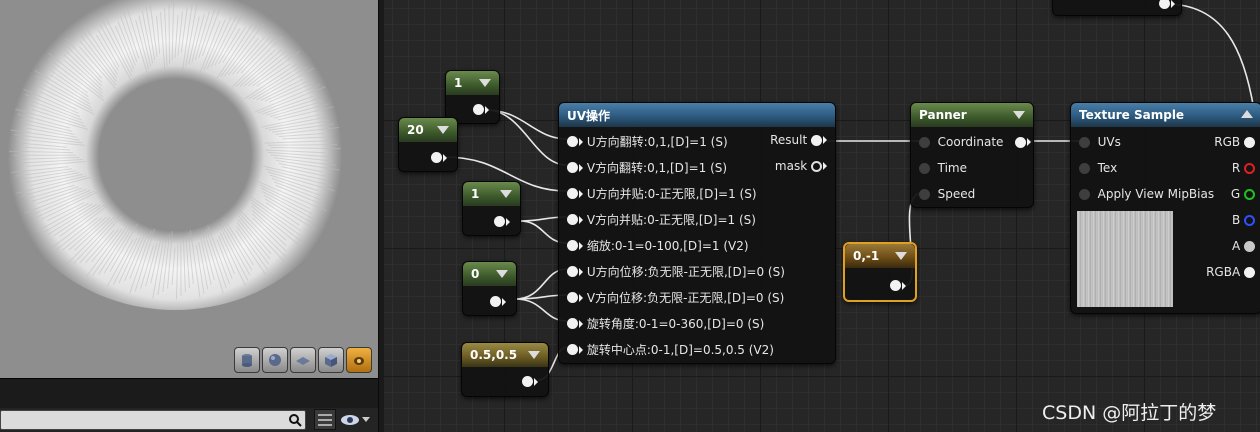  What do you see at coordinates (325, 419) in the screenshot?
I see `list-icon` at bounding box center [325, 419].